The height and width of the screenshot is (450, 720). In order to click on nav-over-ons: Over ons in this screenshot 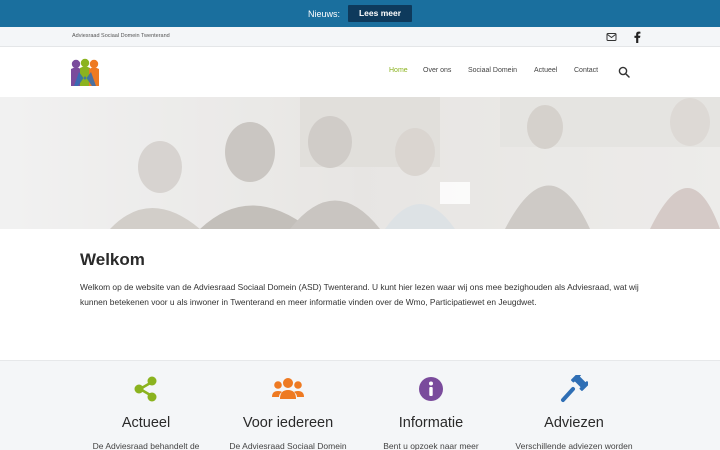, I will do `click(437, 70)`.